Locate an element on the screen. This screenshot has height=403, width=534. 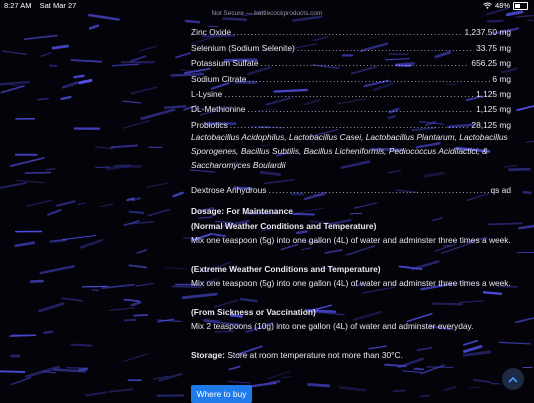
dosage-sickness-title: (From Sickness or Vaccination) is located at coordinates (351, 312).